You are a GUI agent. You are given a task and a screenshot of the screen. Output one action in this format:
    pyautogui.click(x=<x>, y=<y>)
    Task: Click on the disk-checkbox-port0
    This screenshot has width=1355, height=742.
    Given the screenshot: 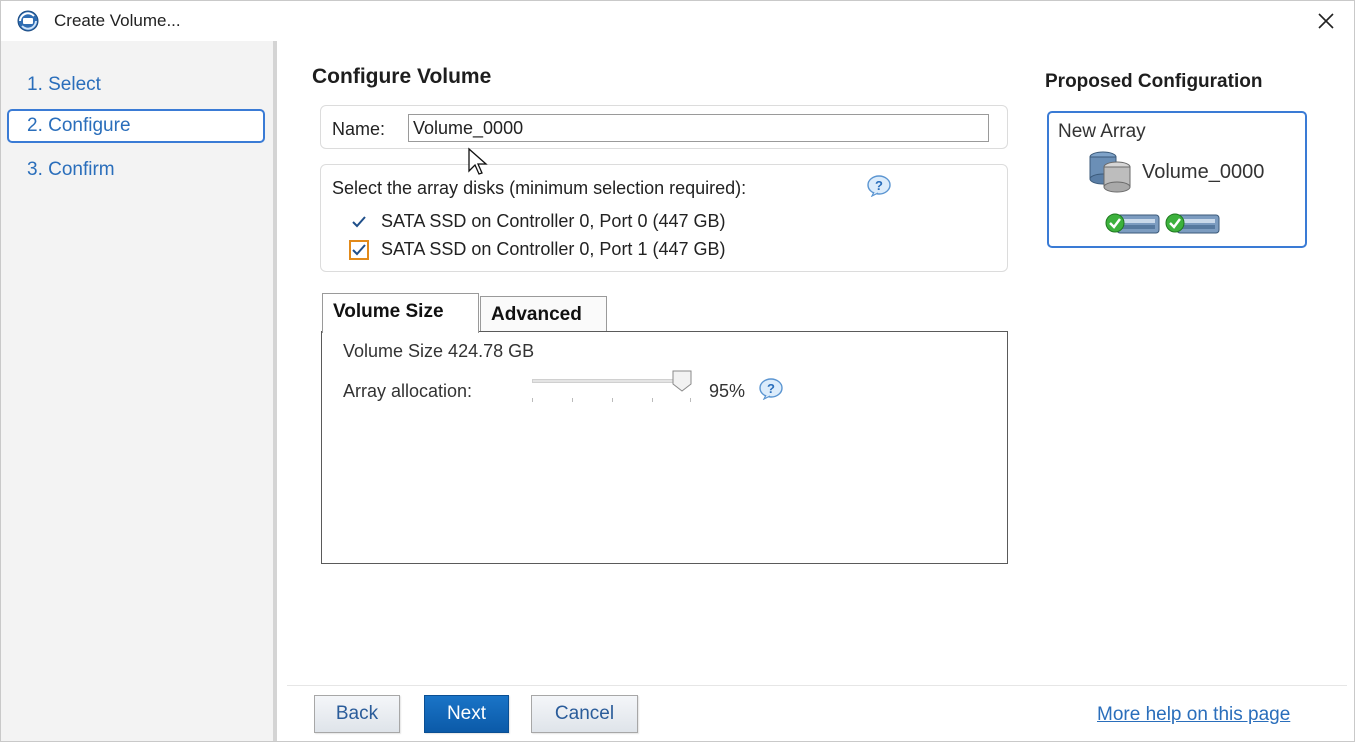 What is the action you would take?
    pyautogui.click(x=359, y=222)
    